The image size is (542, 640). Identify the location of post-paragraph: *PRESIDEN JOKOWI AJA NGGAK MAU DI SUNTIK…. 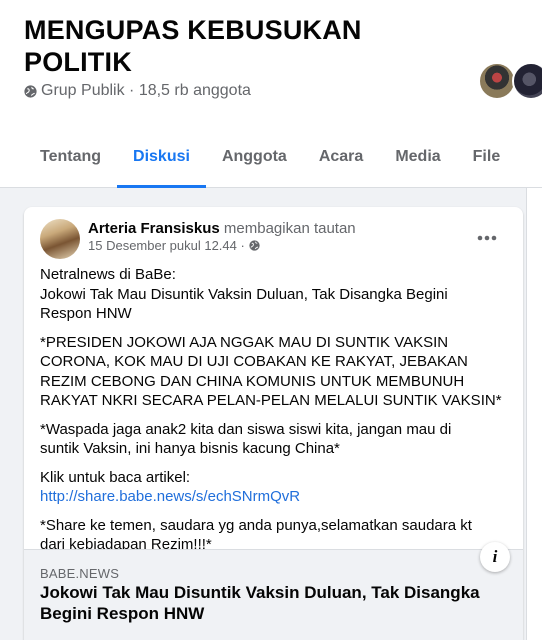
(275, 372).